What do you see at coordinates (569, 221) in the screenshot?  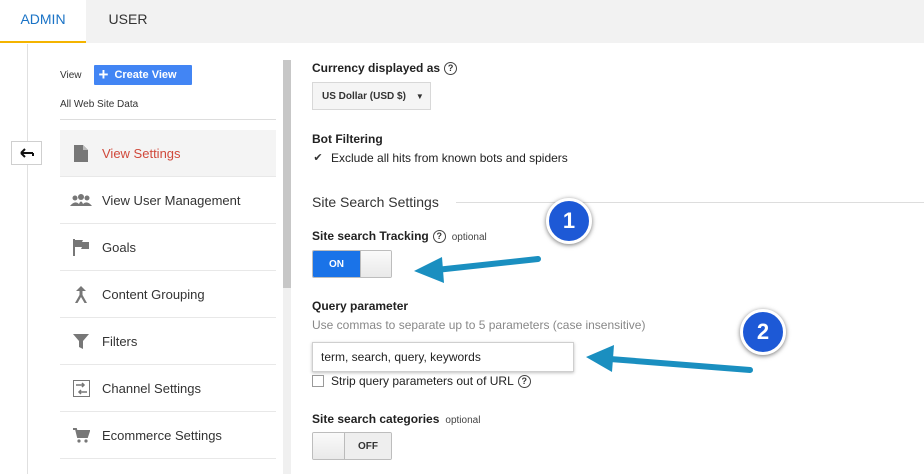 I see `callout-badge-1: 1` at bounding box center [569, 221].